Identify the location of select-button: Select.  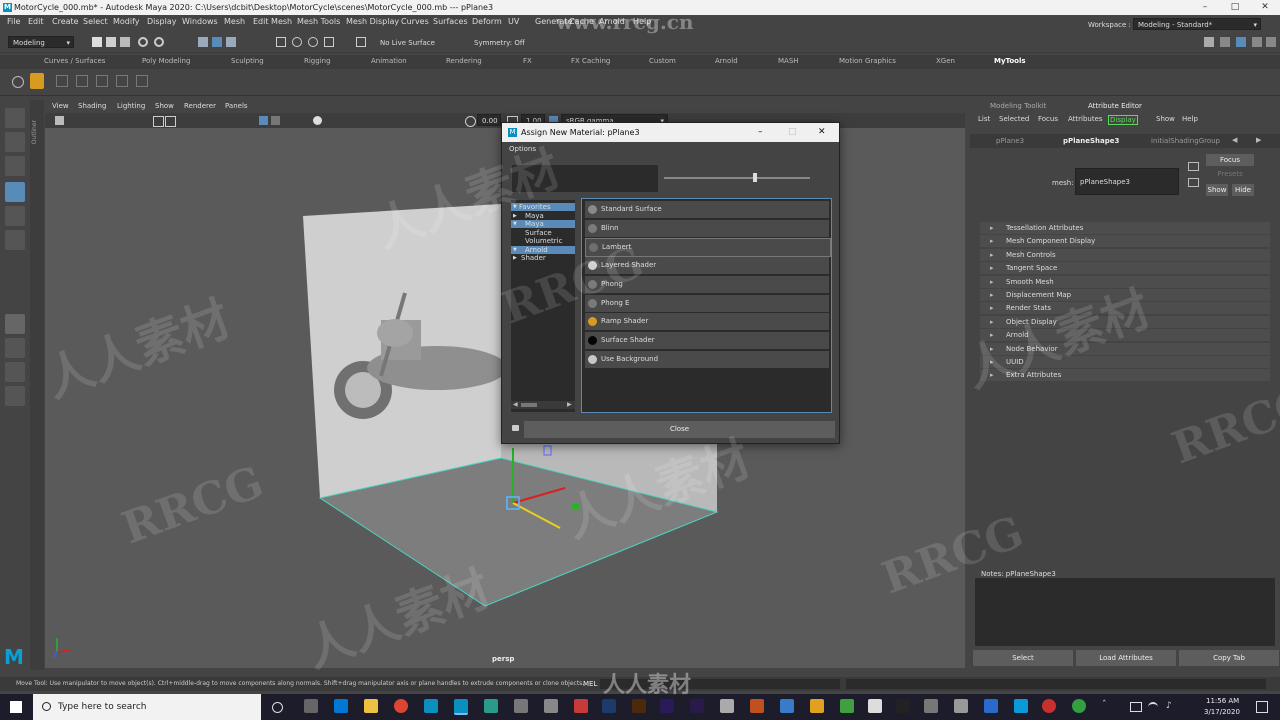
(1023, 658).